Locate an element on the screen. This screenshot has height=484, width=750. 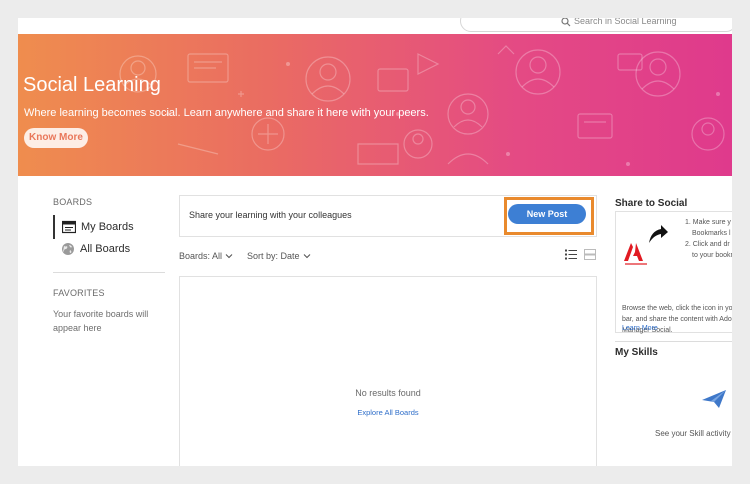
sort-dropdown: Sort by: Date is located at coordinates (279, 256).